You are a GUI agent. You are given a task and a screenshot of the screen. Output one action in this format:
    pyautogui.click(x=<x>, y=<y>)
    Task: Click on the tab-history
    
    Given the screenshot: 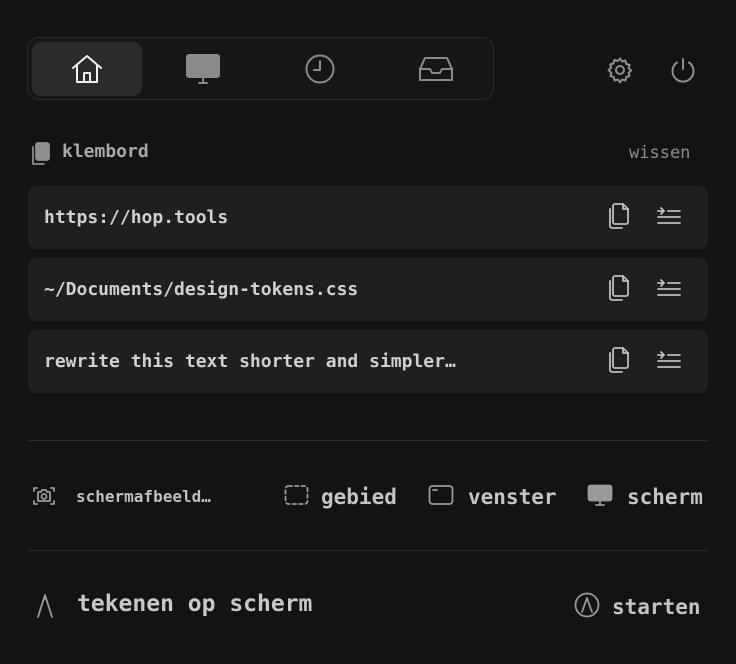 What is the action you would take?
    pyautogui.click(x=320, y=69)
    